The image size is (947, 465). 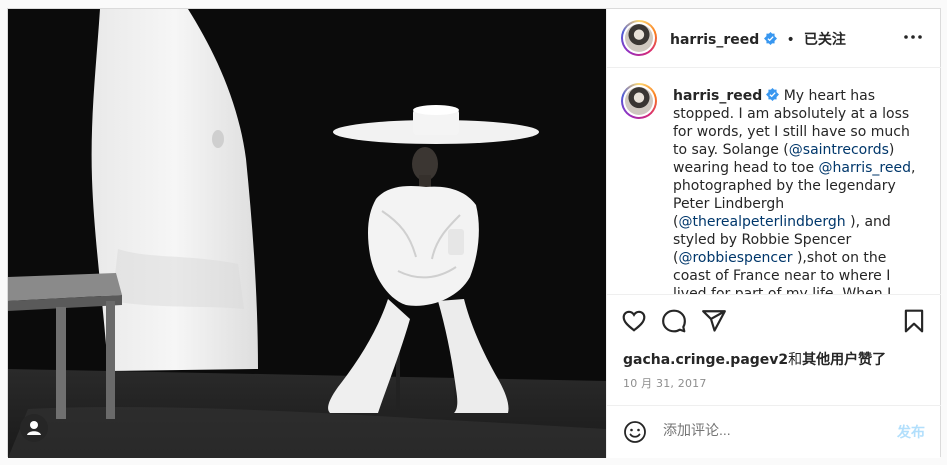 I want to click on comment-input, so click(x=768, y=430).